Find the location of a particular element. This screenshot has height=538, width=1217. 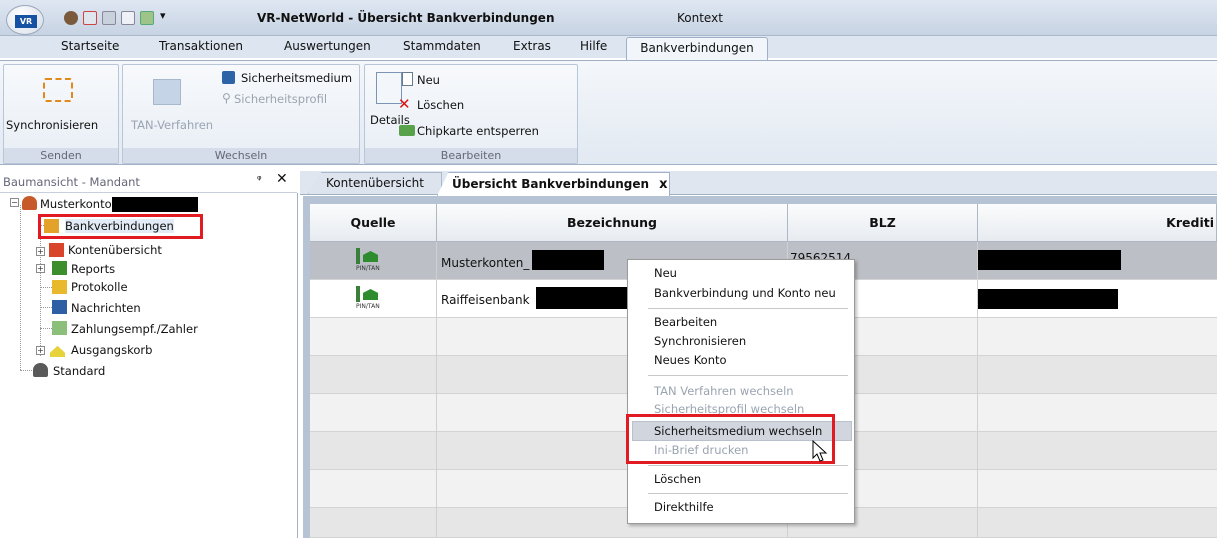

column-header-blz: BLZ is located at coordinates (883, 223).